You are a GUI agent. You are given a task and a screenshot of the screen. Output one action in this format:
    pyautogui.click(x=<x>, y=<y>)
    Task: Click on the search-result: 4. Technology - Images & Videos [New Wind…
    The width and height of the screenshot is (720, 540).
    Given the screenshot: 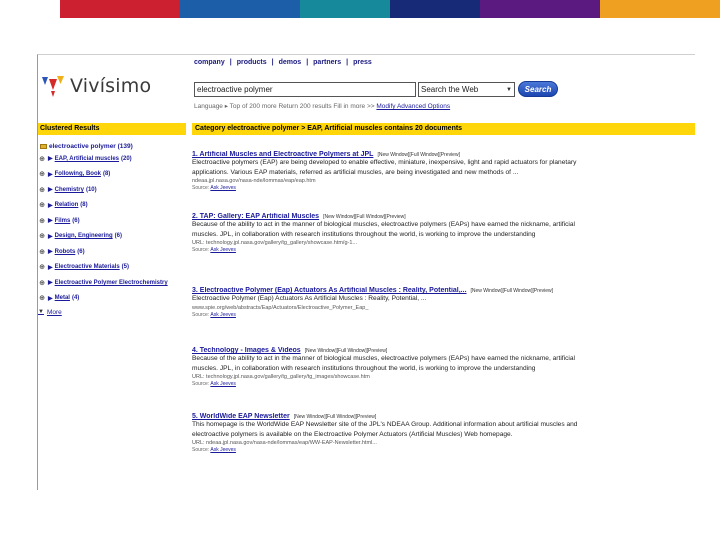 What is the action you would take?
    pyautogui.click(x=442, y=367)
    